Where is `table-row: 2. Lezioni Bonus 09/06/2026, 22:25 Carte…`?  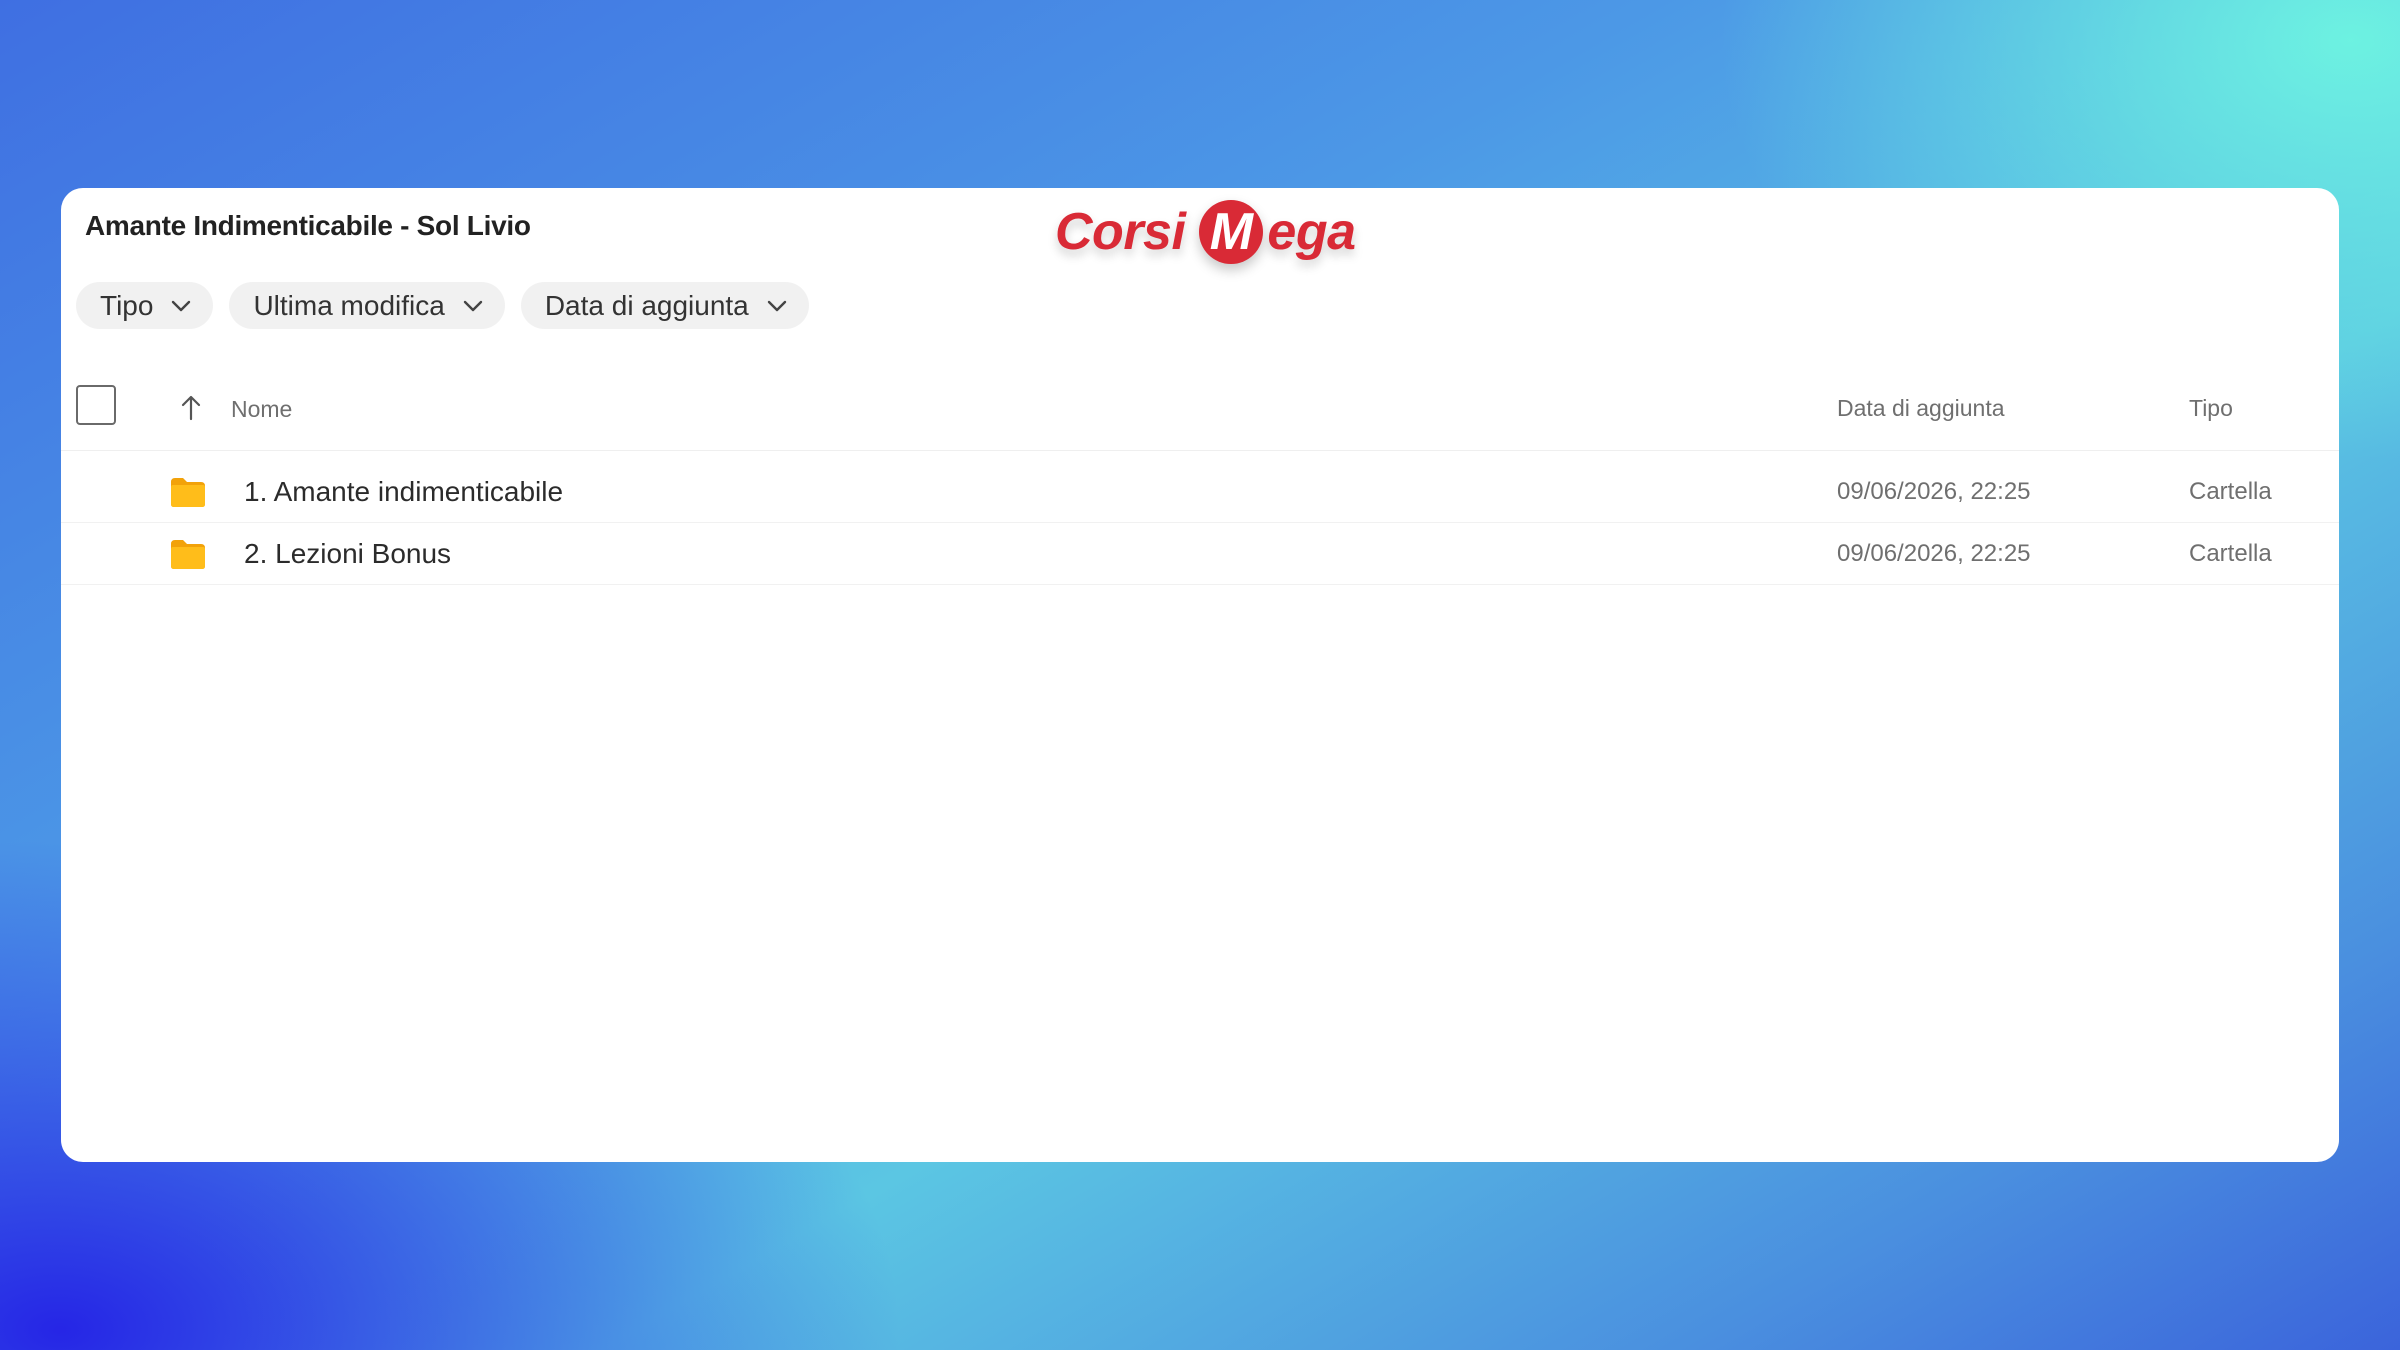
table-row: 2. Lezioni Bonus 09/06/2026, 22:25 Carte… is located at coordinates (1200, 553).